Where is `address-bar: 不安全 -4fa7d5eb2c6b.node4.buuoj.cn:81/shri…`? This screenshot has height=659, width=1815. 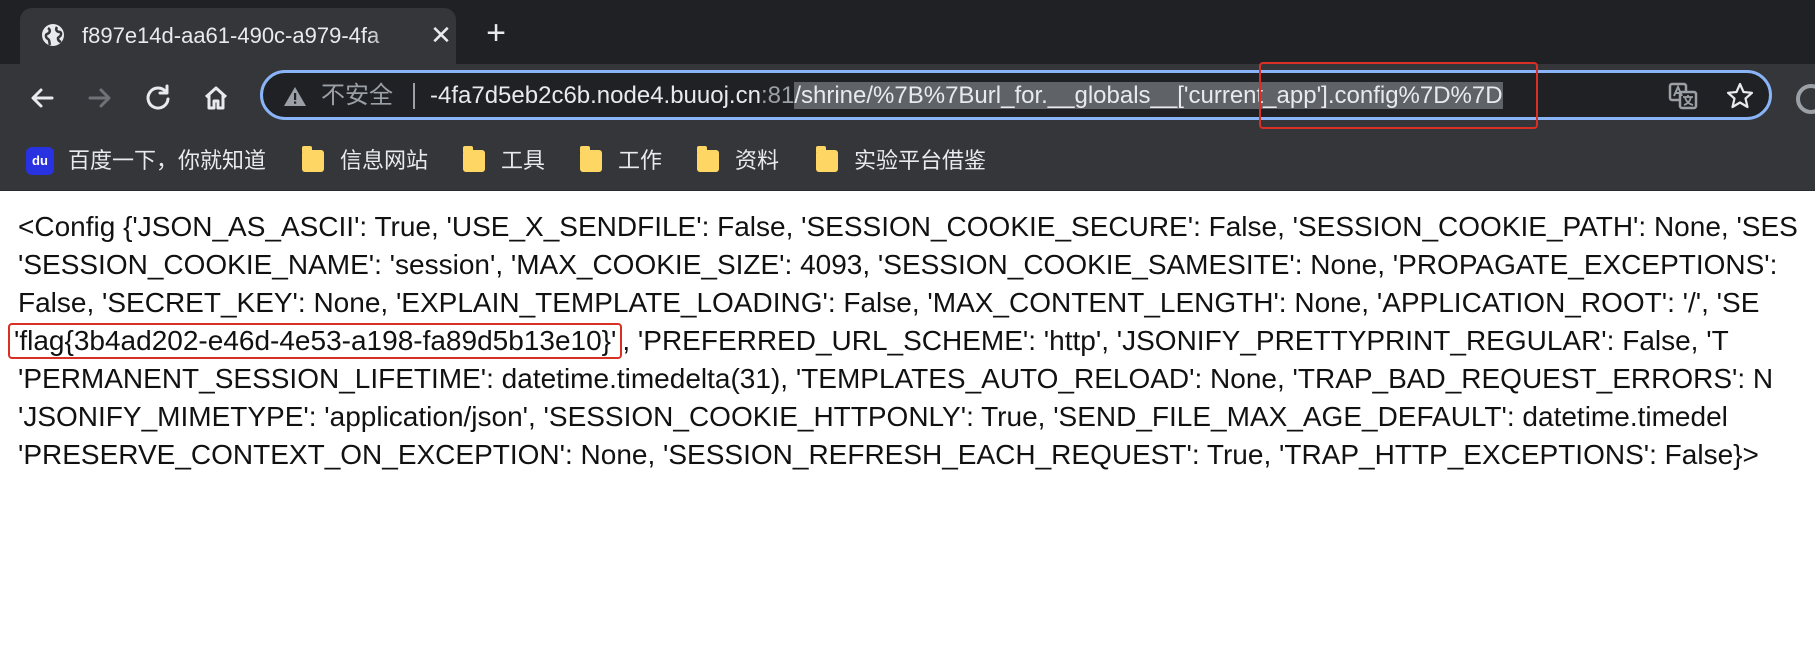
address-bar: 不安全 -4fa7d5eb2c6b.node4.buuoj.cn:81/shri… is located at coordinates (1016, 95).